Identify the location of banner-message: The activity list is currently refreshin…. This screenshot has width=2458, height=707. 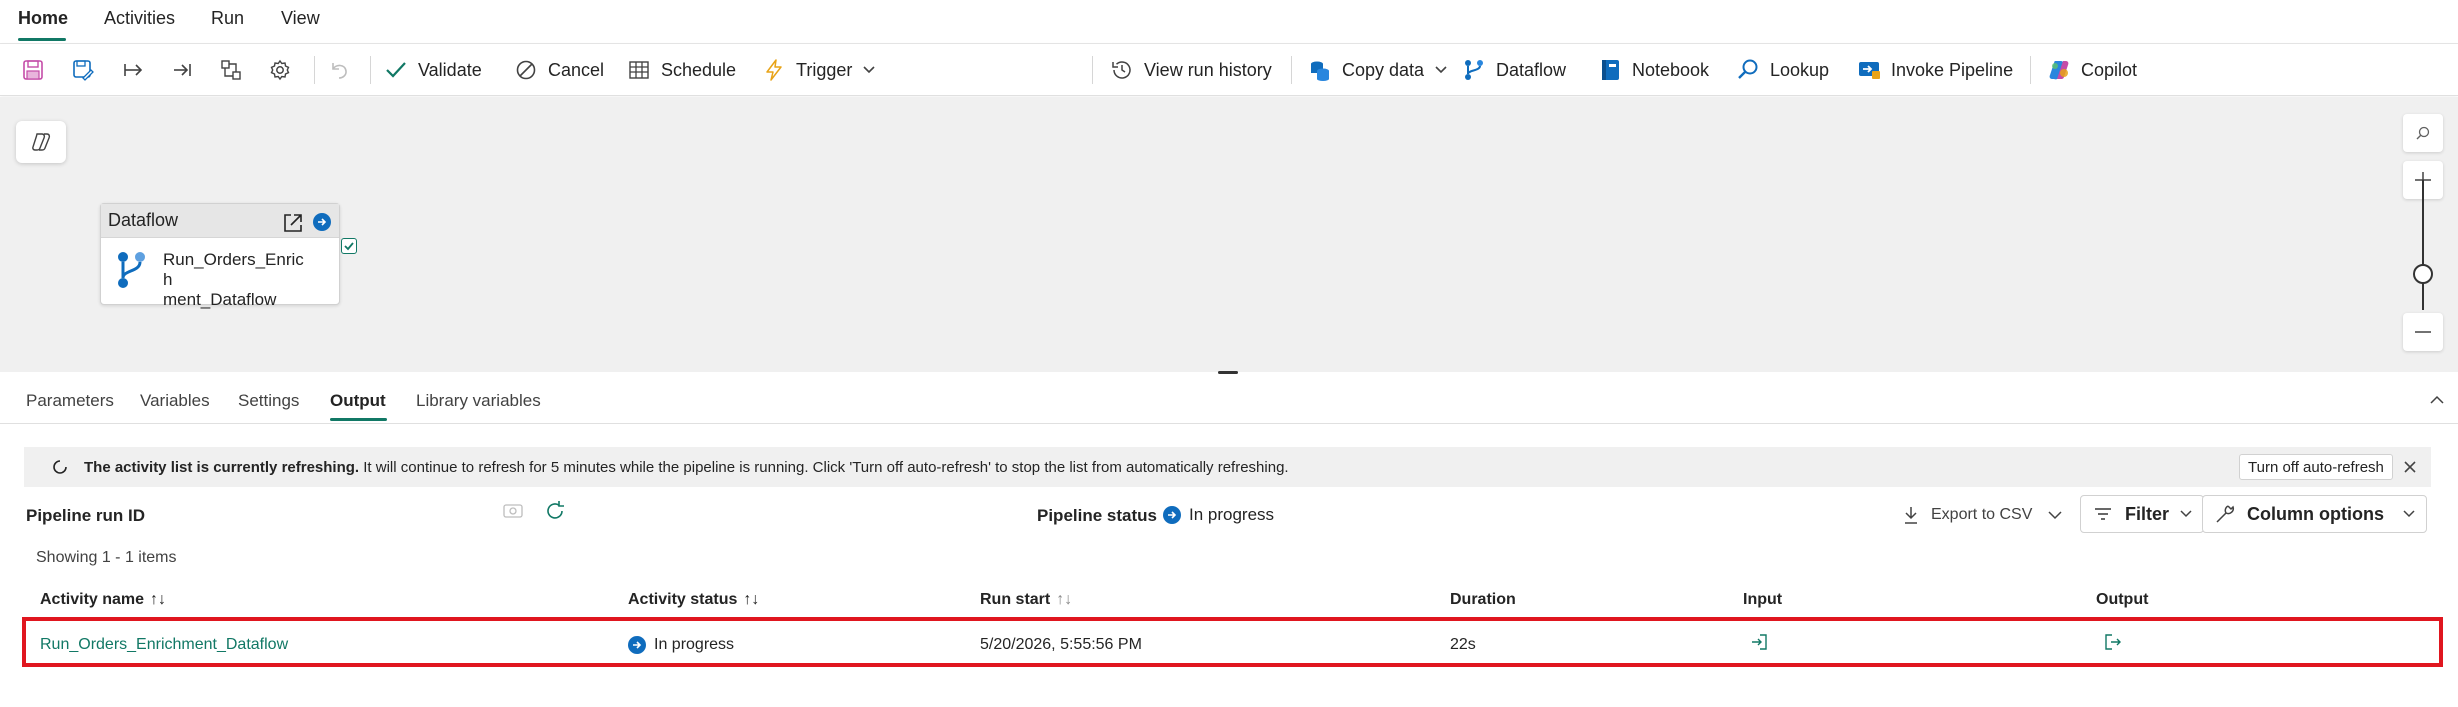
(686, 467).